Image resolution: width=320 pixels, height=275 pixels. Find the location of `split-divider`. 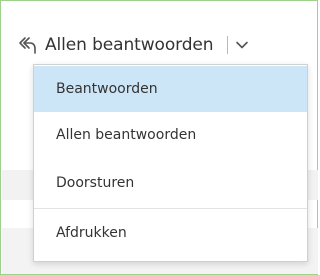

split-divider is located at coordinates (228, 45).